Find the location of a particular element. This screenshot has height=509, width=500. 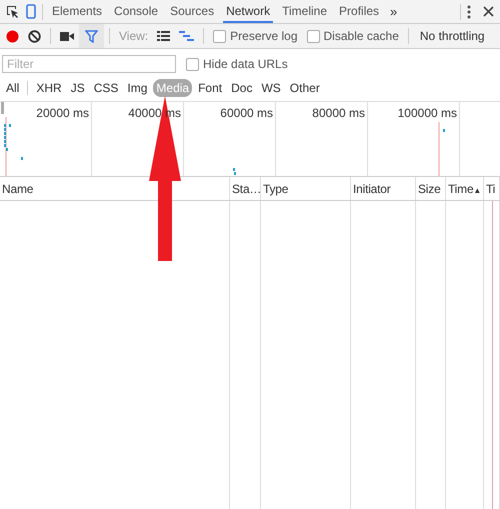

type-filter: All is located at coordinates (12, 88).